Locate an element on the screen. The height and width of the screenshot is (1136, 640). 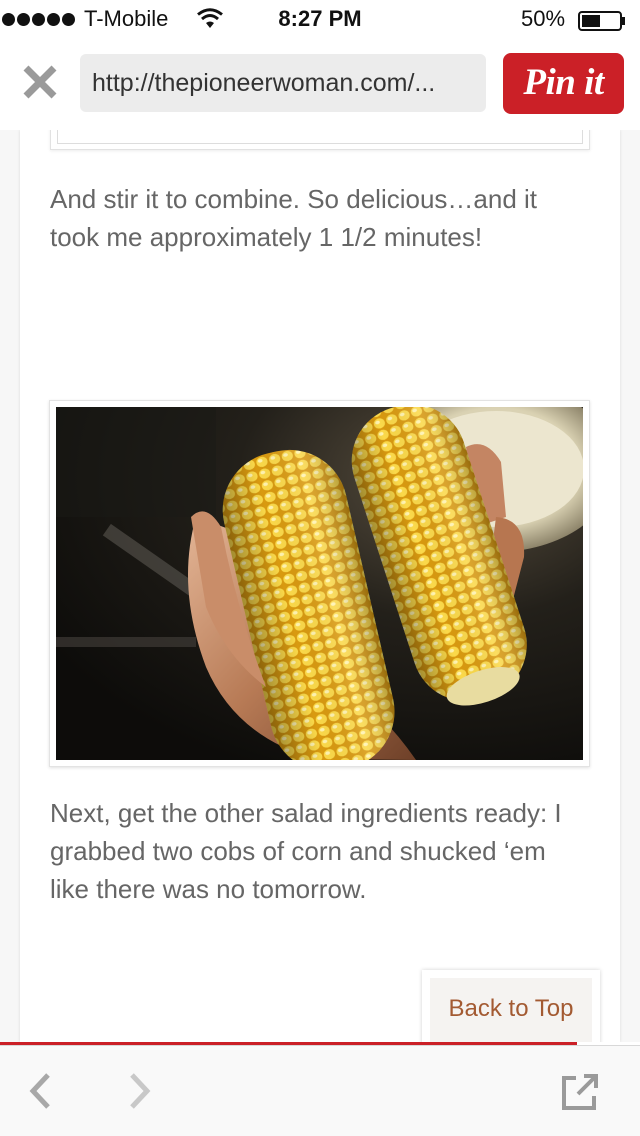
browser-toolbar is located at coordinates (320, 1090).